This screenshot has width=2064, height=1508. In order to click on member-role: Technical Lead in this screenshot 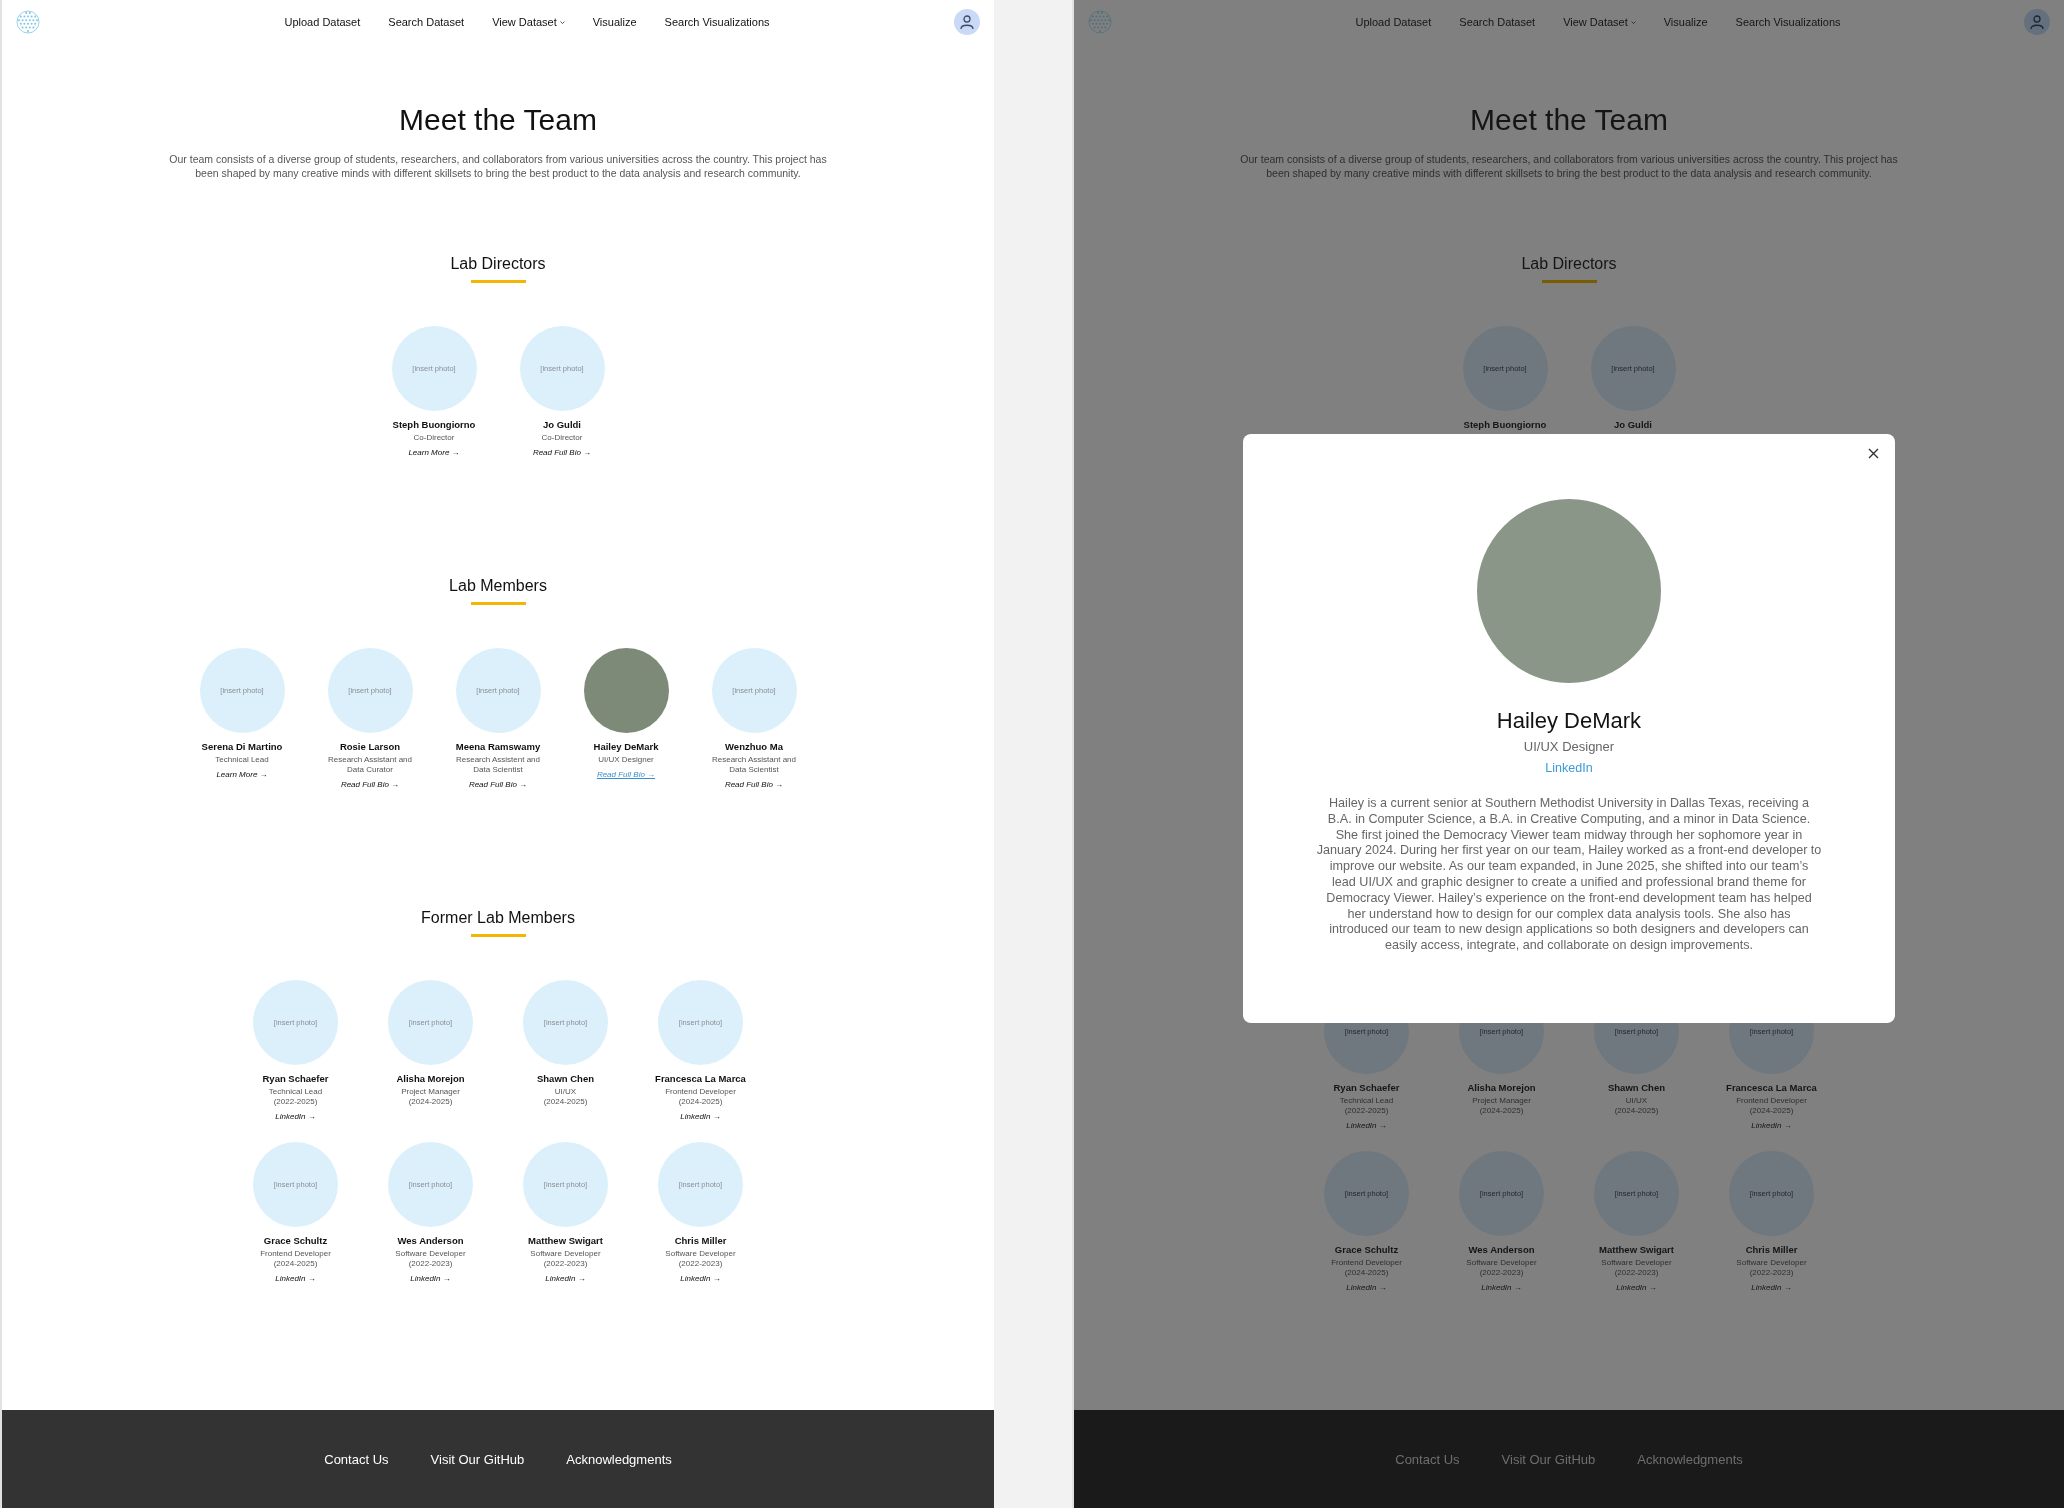, I will do `click(242, 760)`.